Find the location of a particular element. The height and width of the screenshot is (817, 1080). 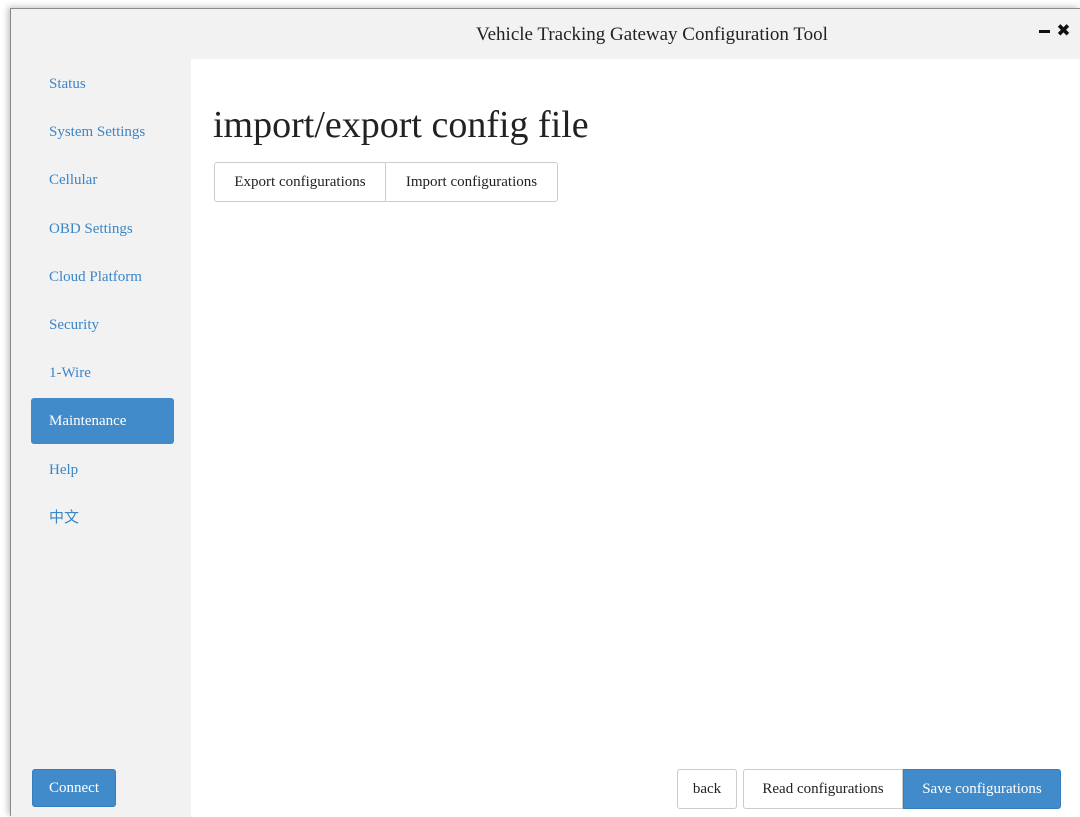

sidebar-item-status: Status is located at coordinates (102, 84).